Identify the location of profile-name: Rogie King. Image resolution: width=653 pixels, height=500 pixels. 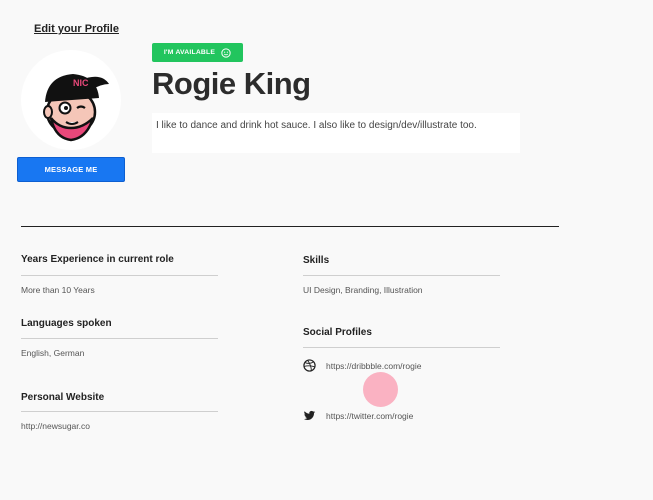
(231, 83).